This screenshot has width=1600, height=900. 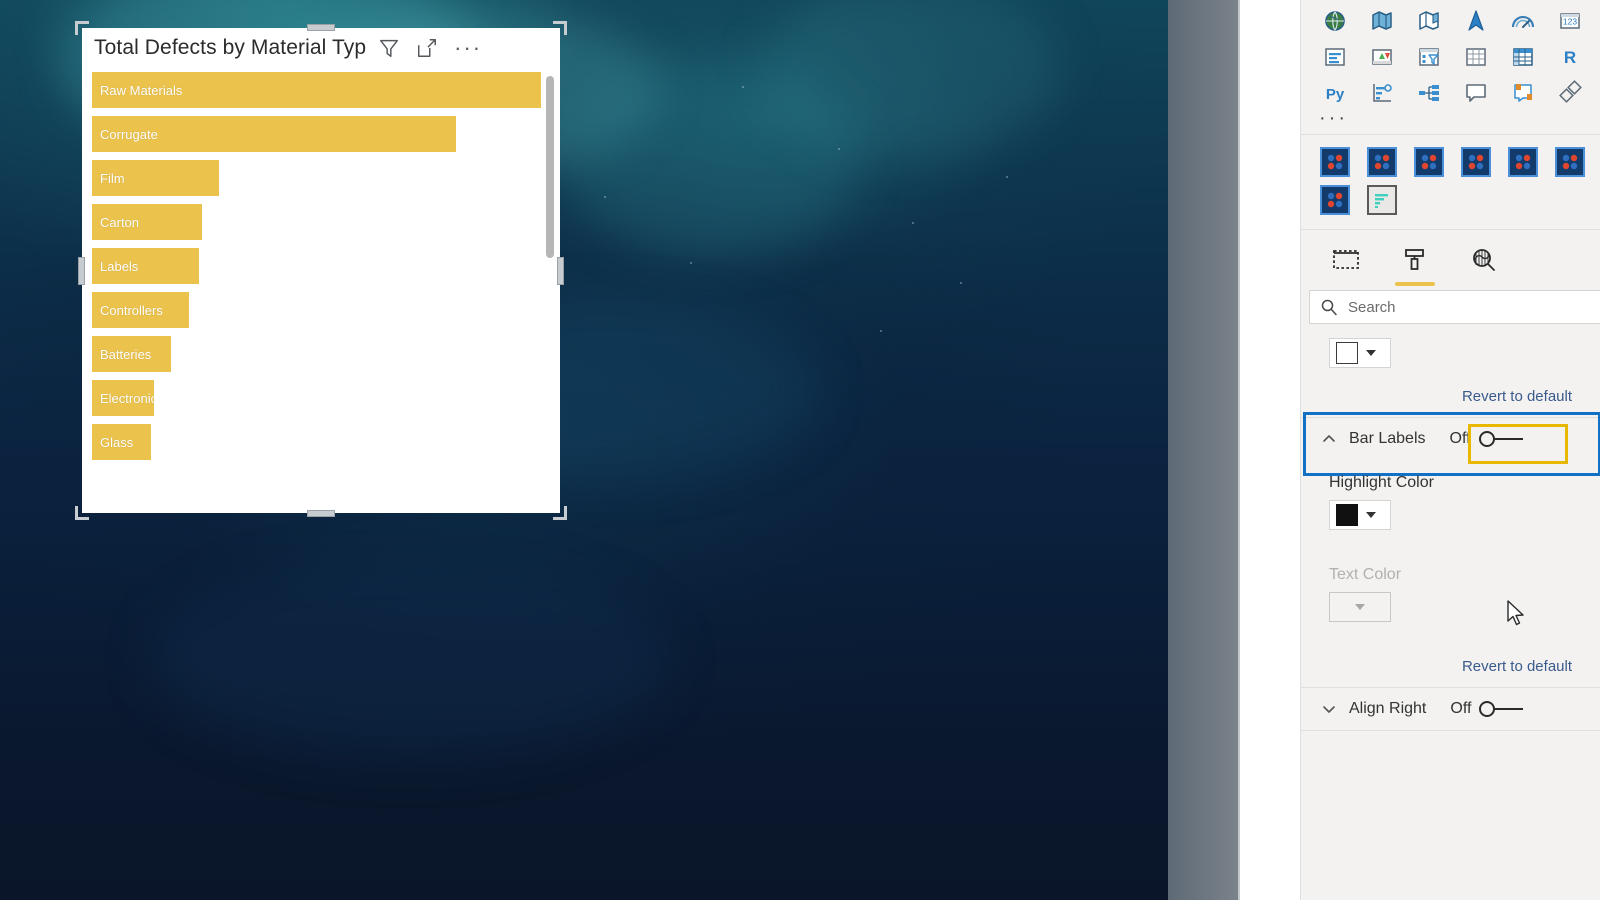 What do you see at coordinates (1429, 21) in the screenshot?
I see `shape-map-icon` at bounding box center [1429, 21].